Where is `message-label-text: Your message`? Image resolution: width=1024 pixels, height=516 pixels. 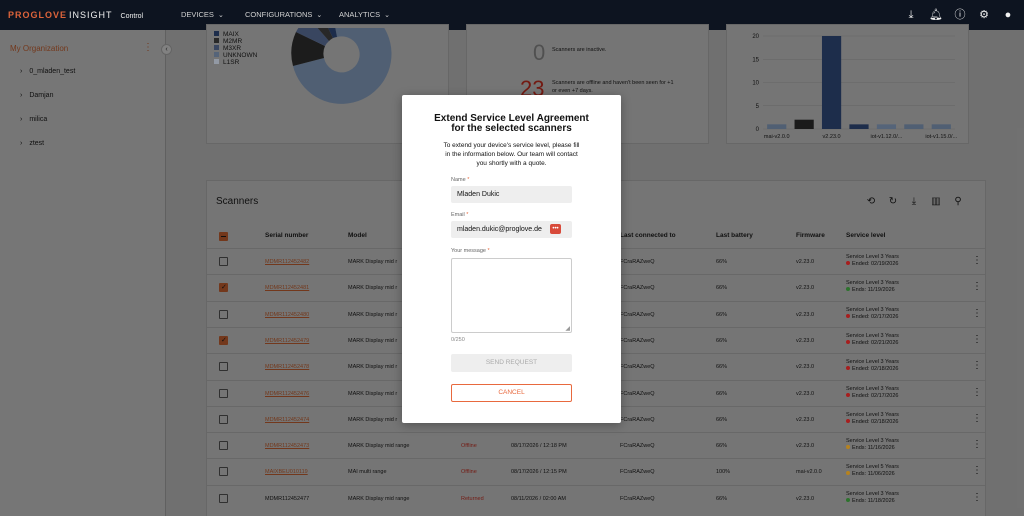 message-label-text: Your message is located at coordinates (468, 251).